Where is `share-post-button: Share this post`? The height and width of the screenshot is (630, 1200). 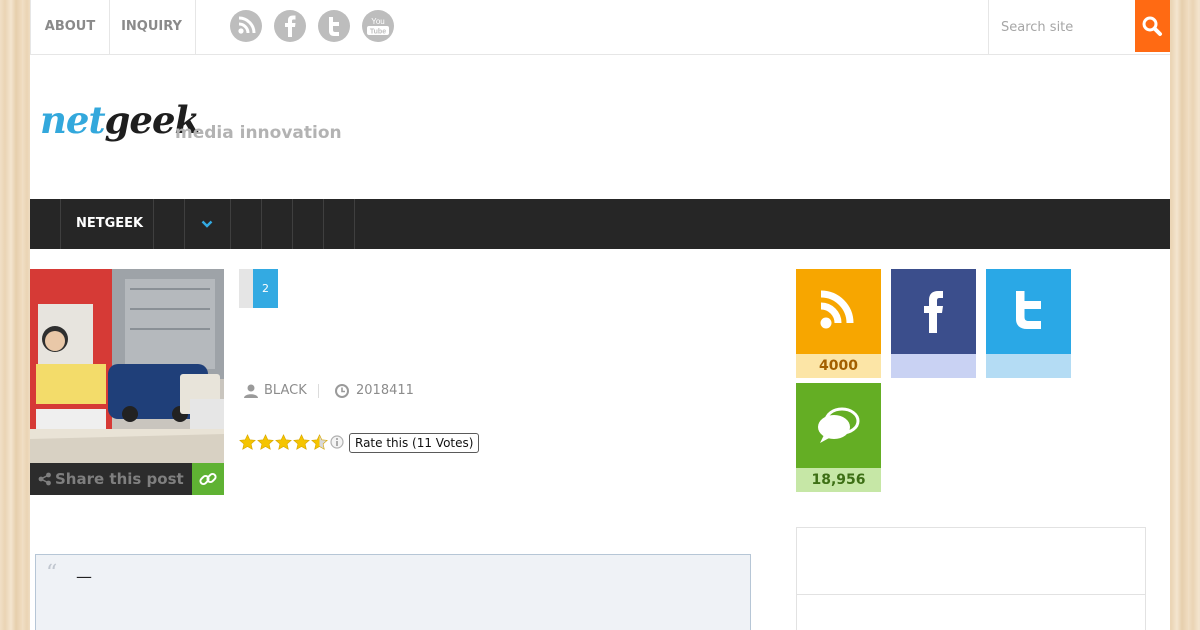 share-post-button: Share this post is located at coordinates (111, 479).